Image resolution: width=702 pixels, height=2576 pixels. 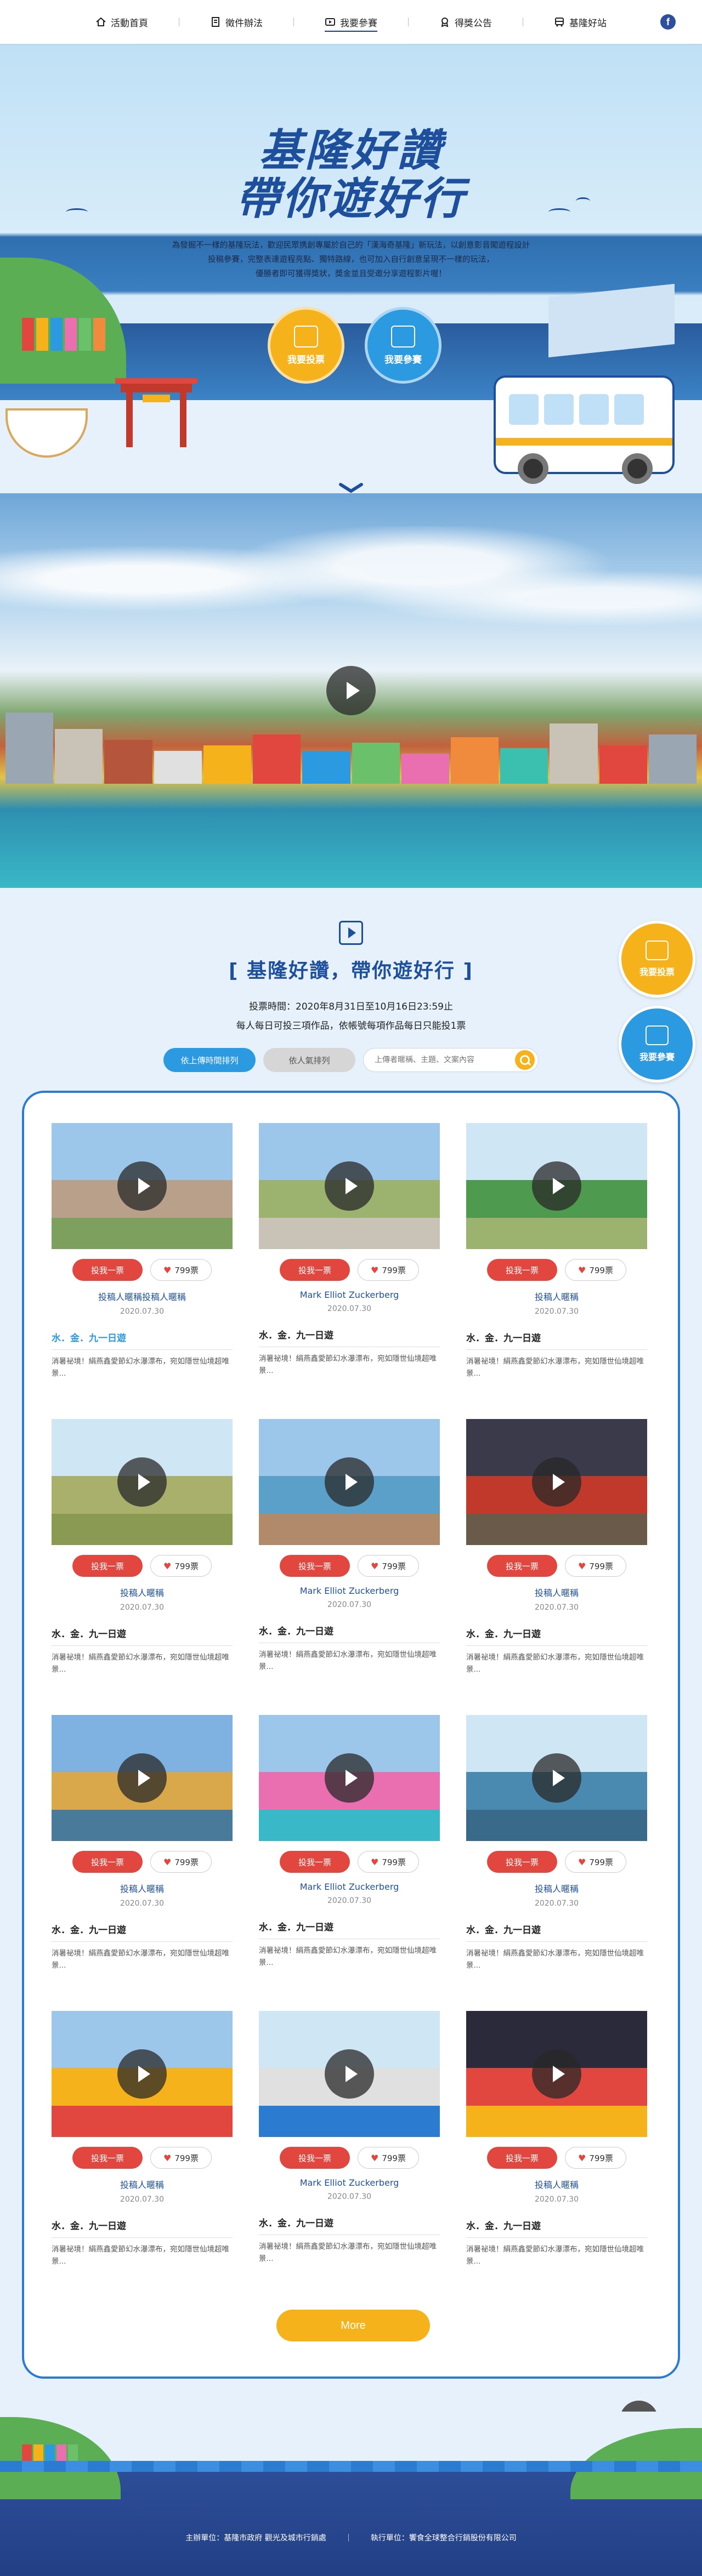 I want to click on facebook-icon: f, so click(x=668, y=22).